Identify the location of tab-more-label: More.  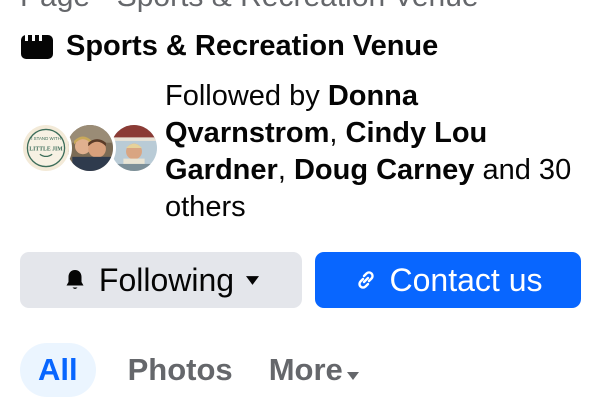
(305, 369).